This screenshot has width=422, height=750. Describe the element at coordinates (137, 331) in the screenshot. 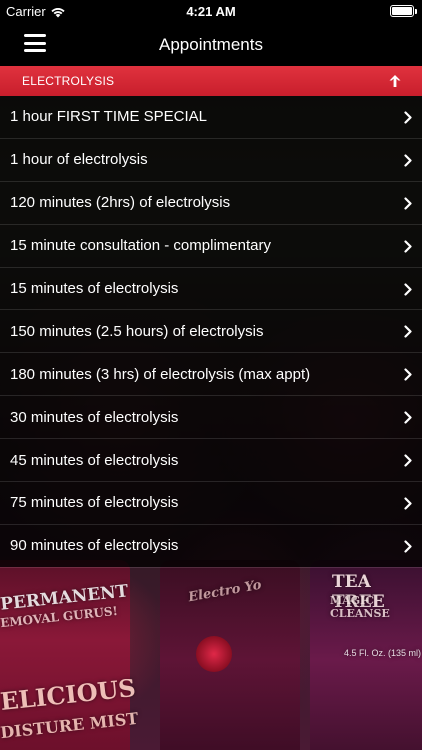

I see `list-item-label: 150 minutes (2.5 hours) of electrolysis` at that location.